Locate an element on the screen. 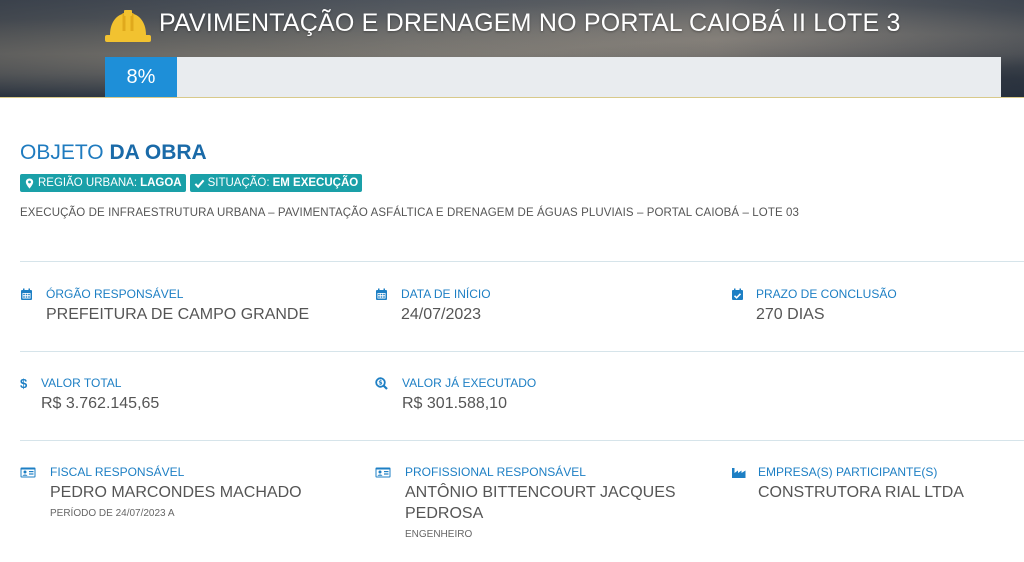 The height and width of the screenshot is (562, 1024). field-value: R$ 3.762.145,65 is located at coordinates (100, 403).